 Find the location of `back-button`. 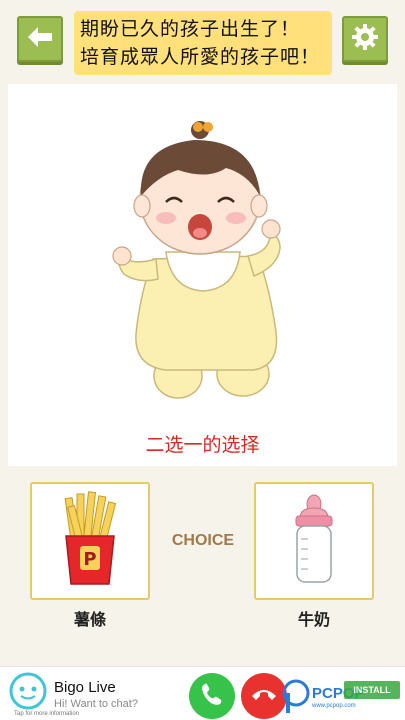

back-button is located at coordinates (40, 39).